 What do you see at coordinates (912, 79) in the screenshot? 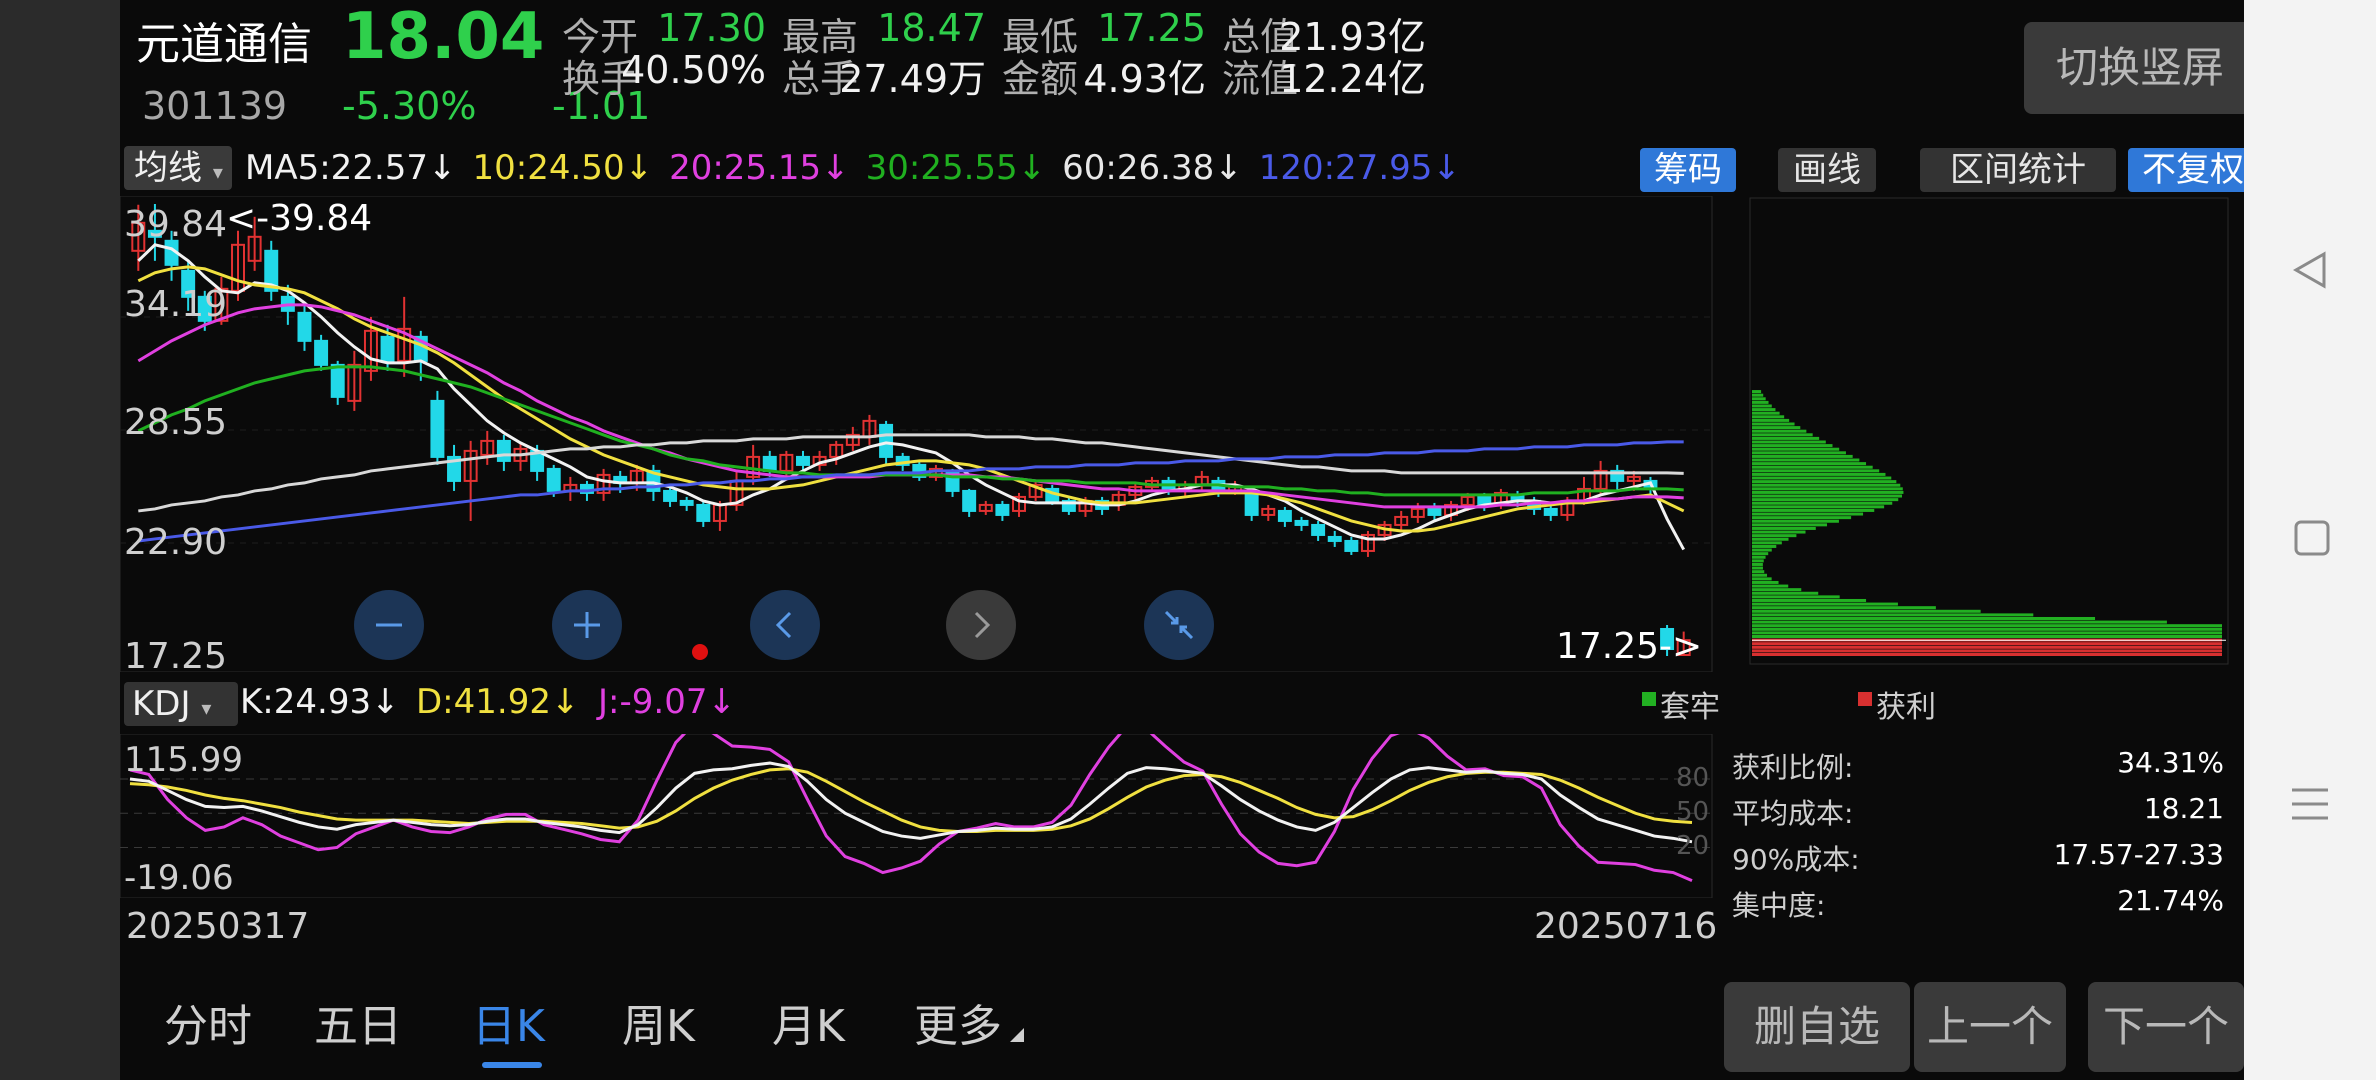
I see `stat-value: 27.49万` at bounding box center [912, 79].